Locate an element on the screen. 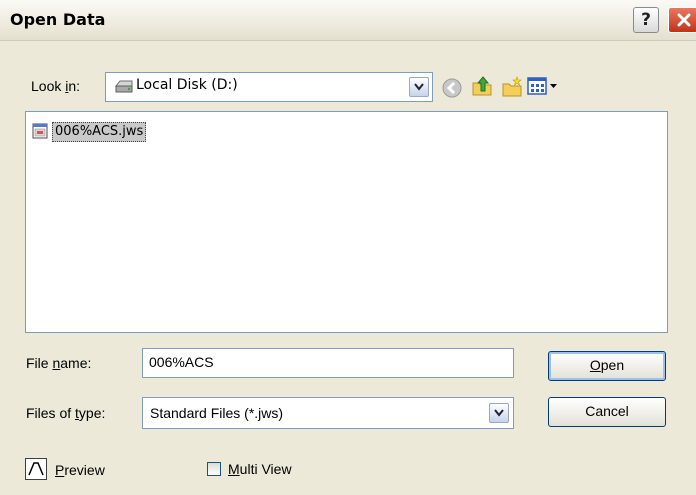 This screenshot has height=495, width=696. look-in-value: Local Disk (D:) is located at coordinates (187, 85).